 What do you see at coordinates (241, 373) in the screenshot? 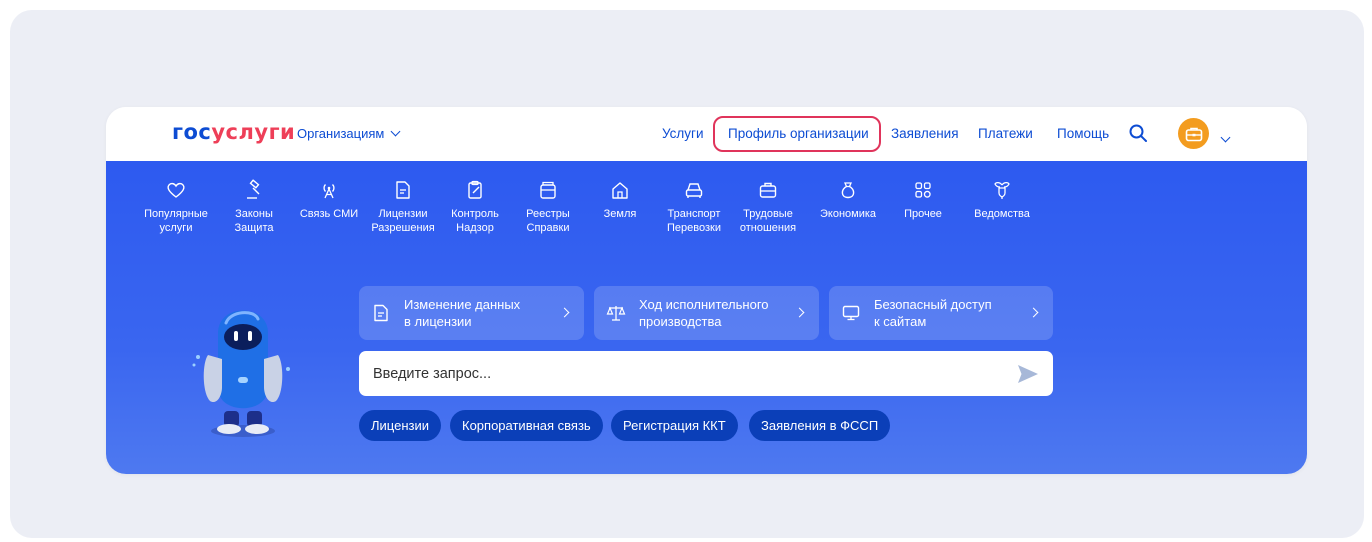
I see `robot-mascot-icon` at bounding box center [241, 373].